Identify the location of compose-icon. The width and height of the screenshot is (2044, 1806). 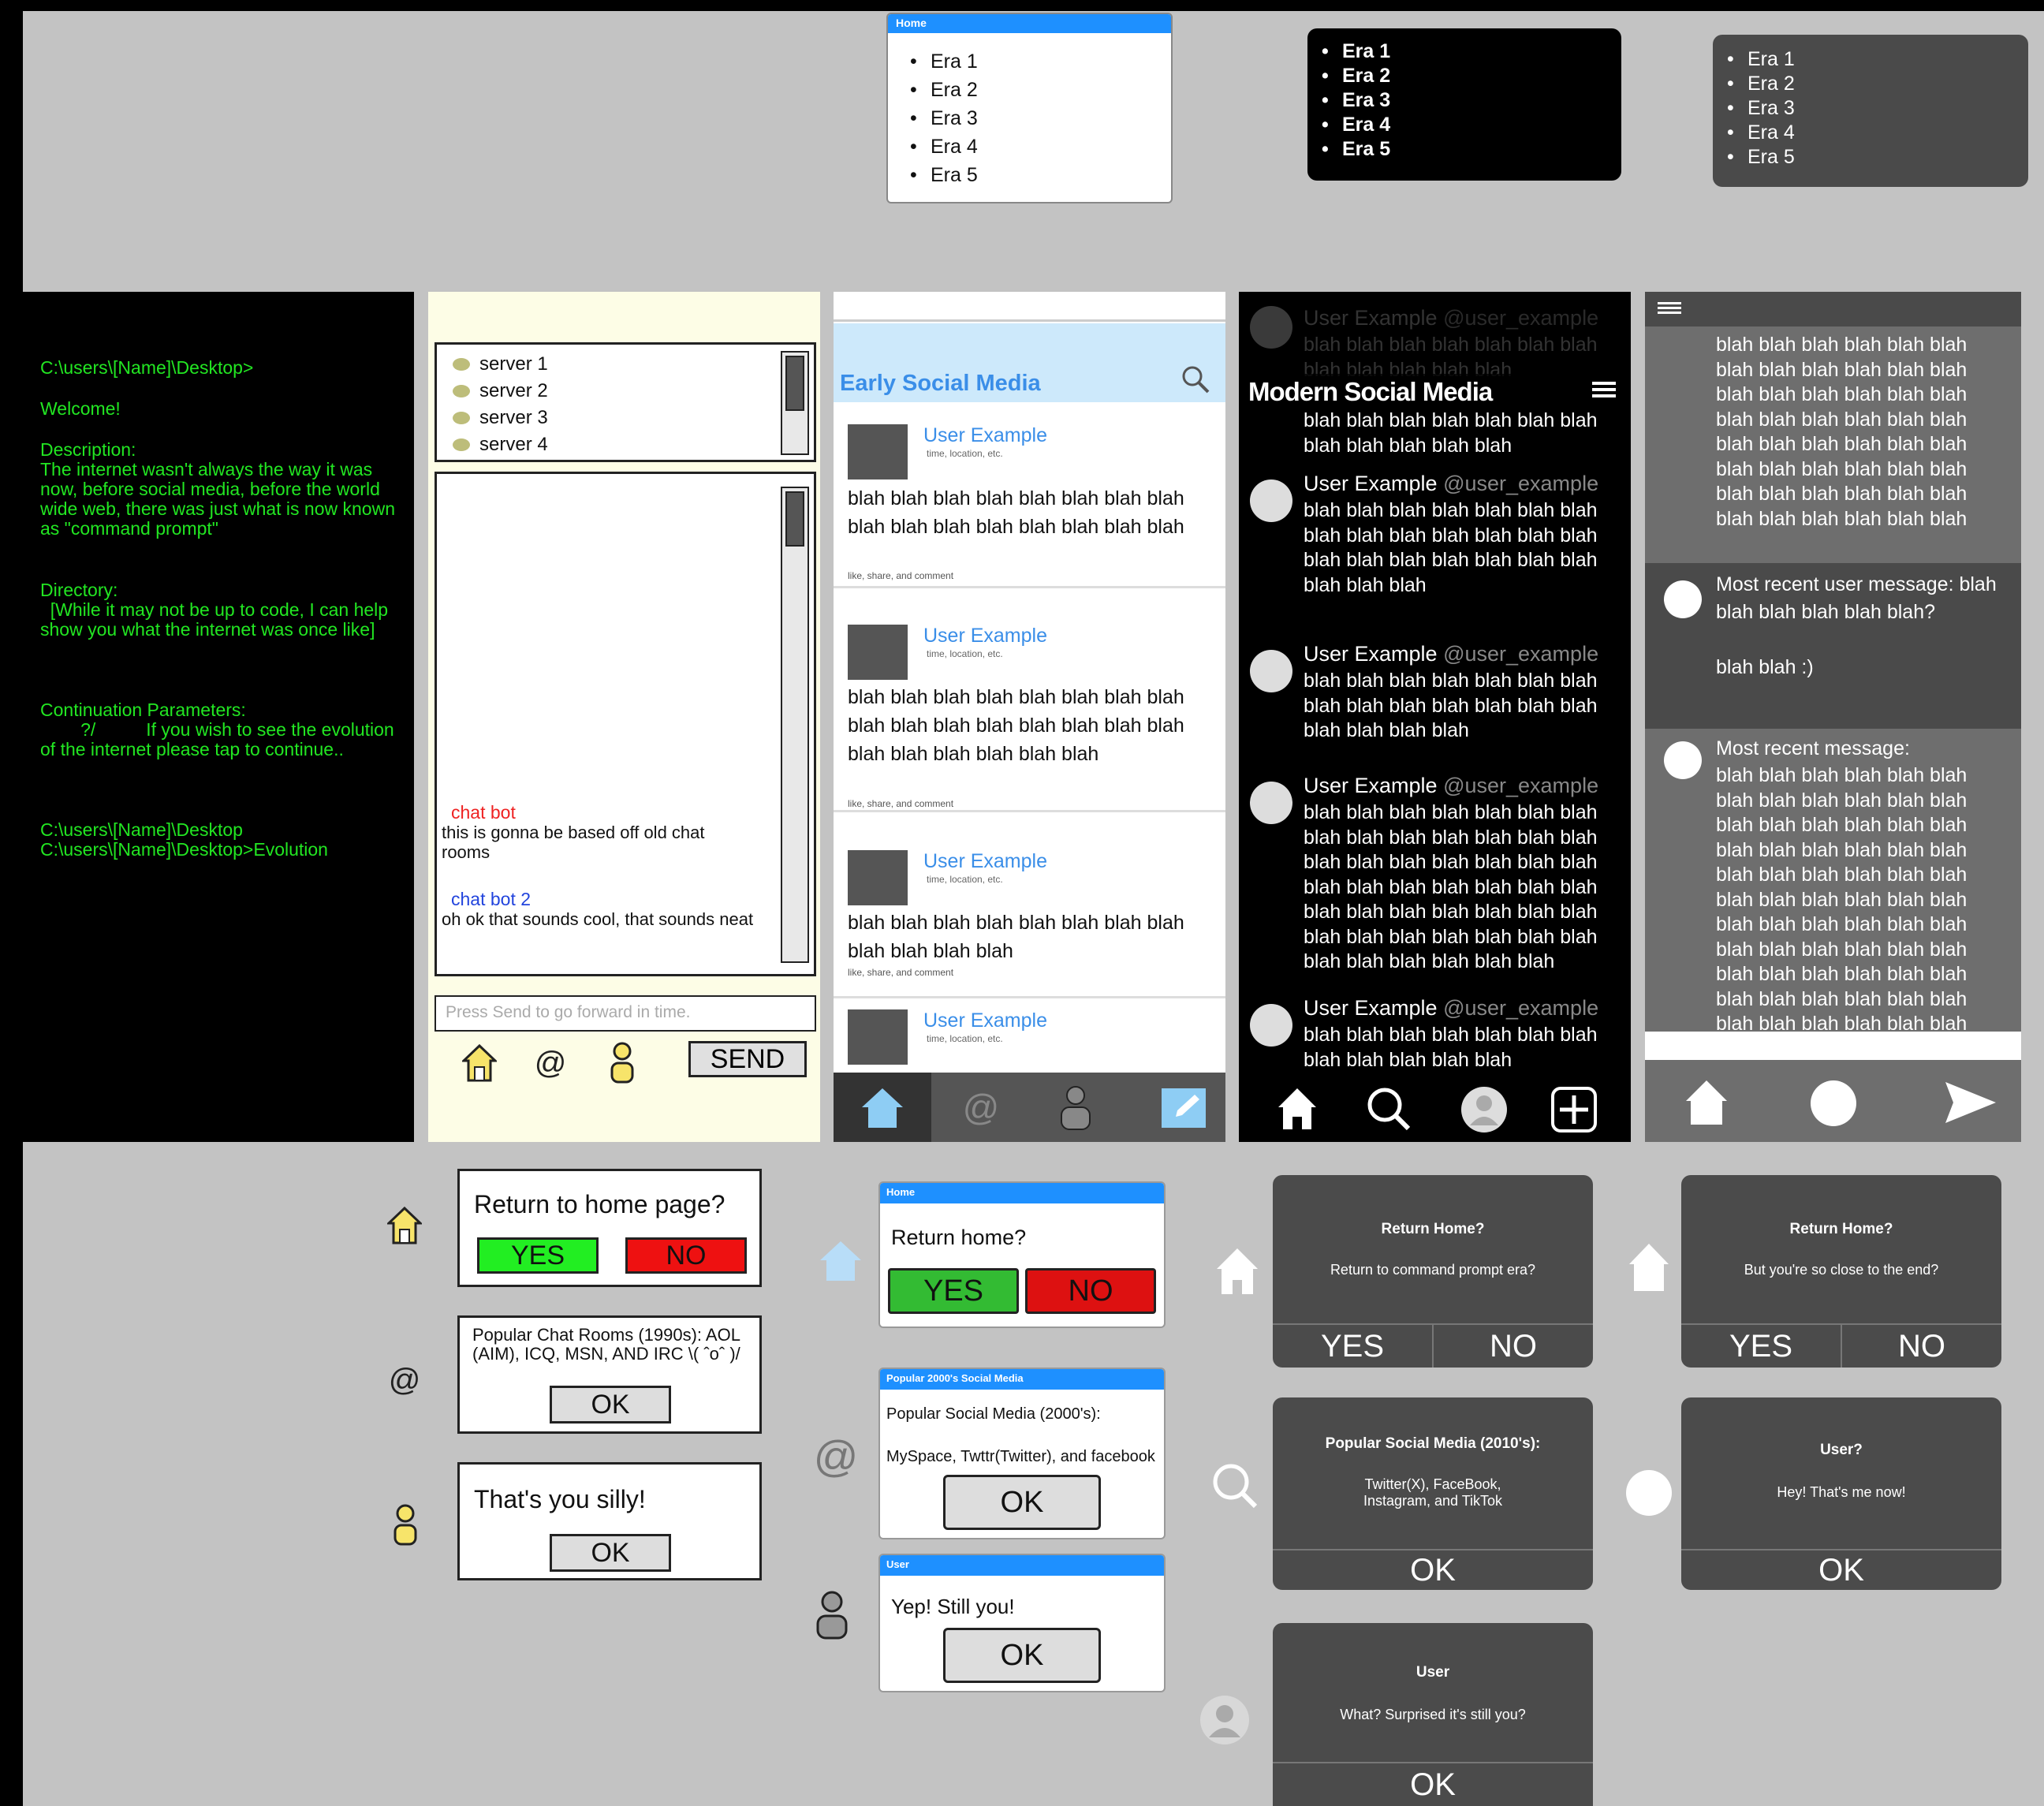
(1183, 1107).